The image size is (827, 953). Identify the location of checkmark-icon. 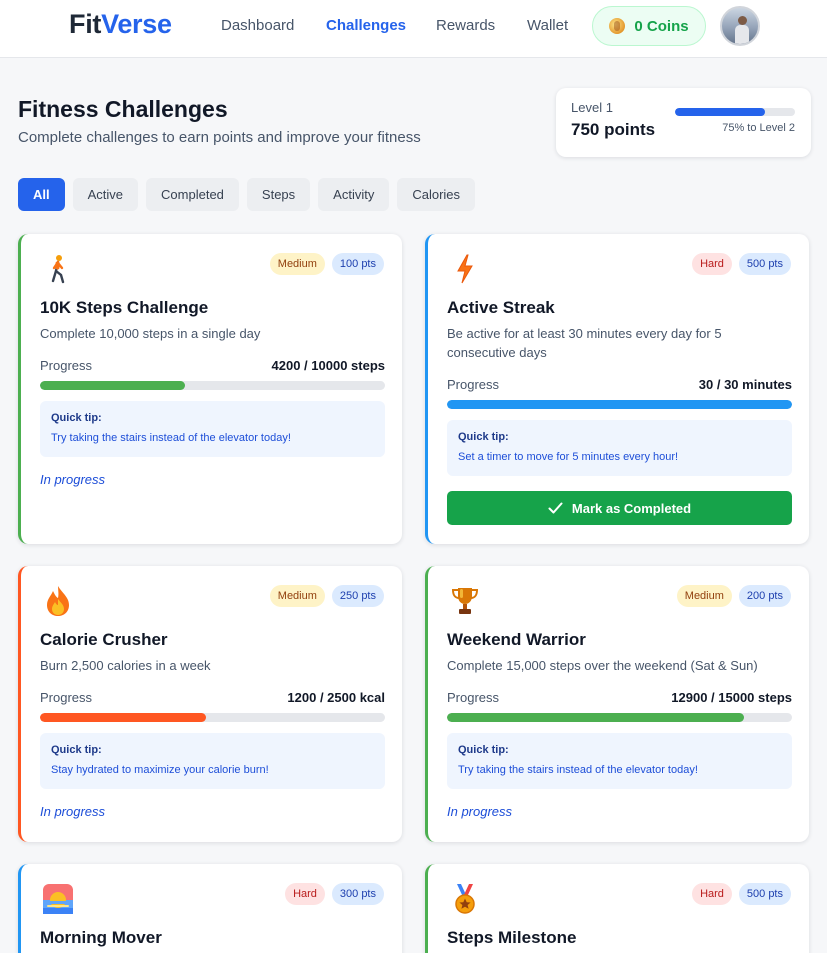
(555, 508).